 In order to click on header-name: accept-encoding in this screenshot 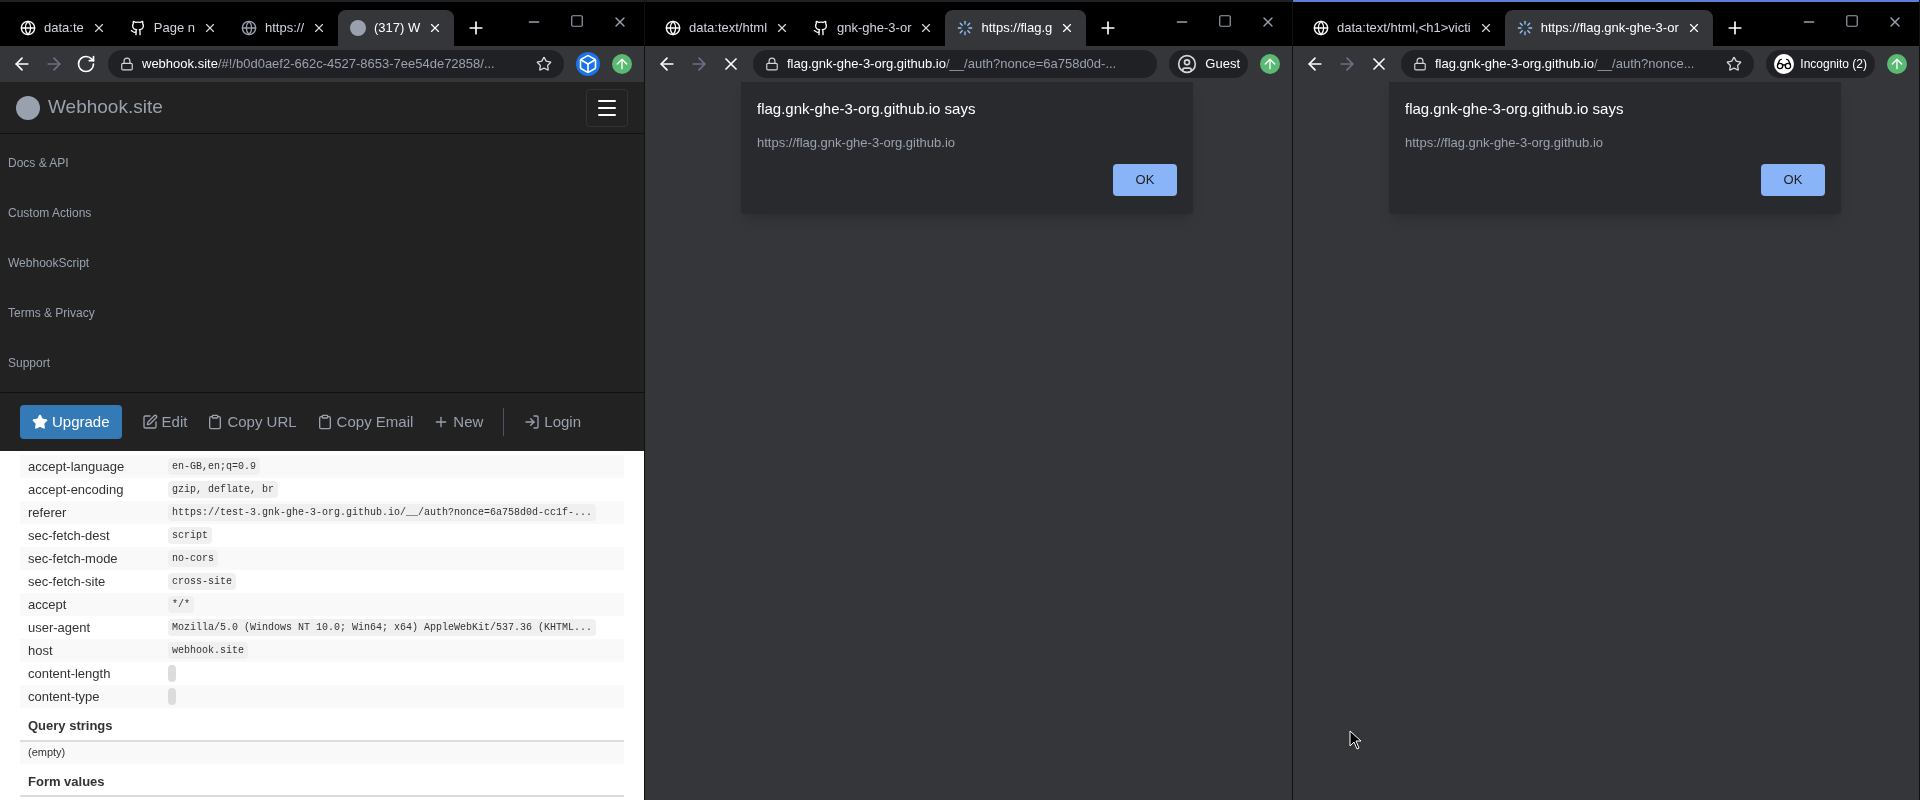, I will do `click(76, 489)`.